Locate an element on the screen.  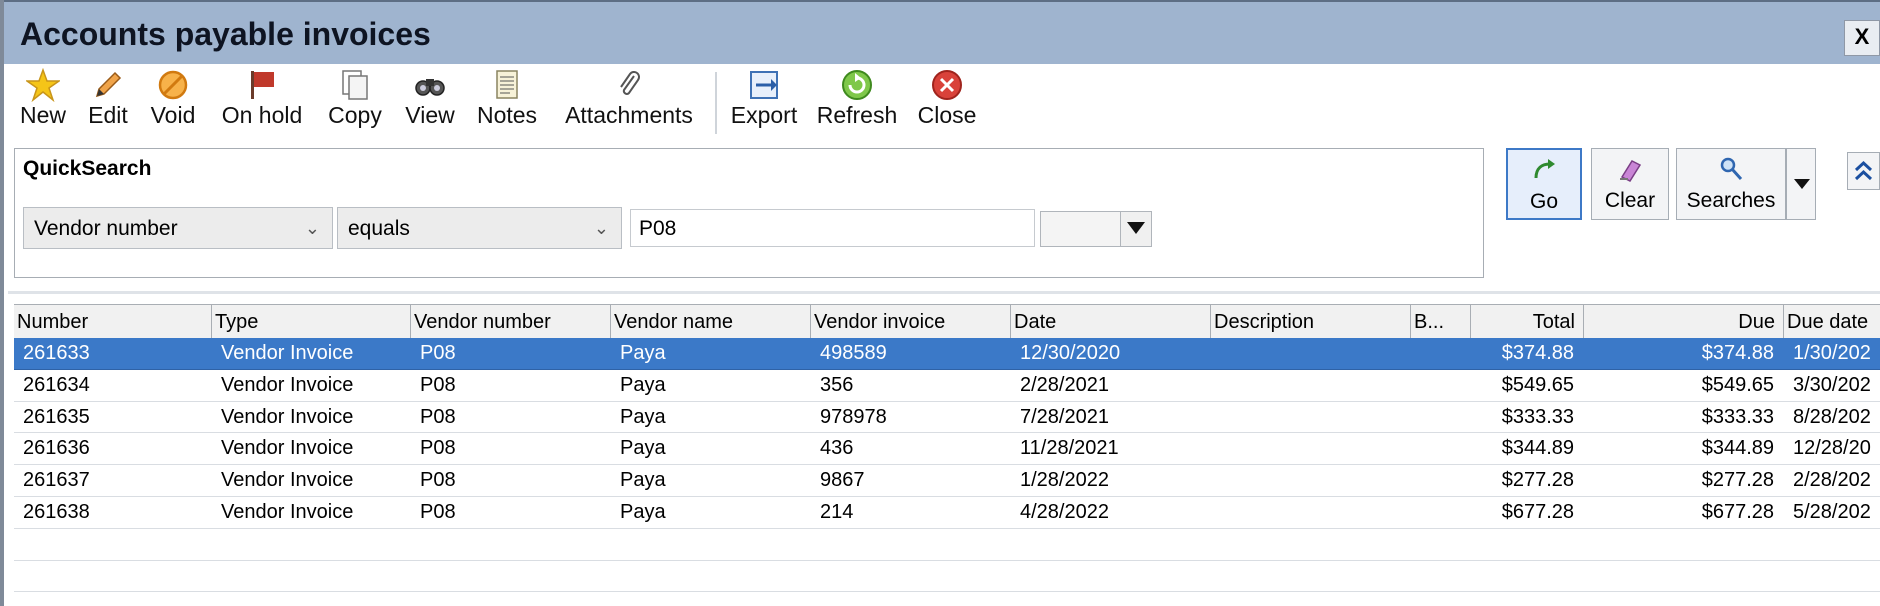
cell-total: $333.33 is located at coordinates (1527, 417).